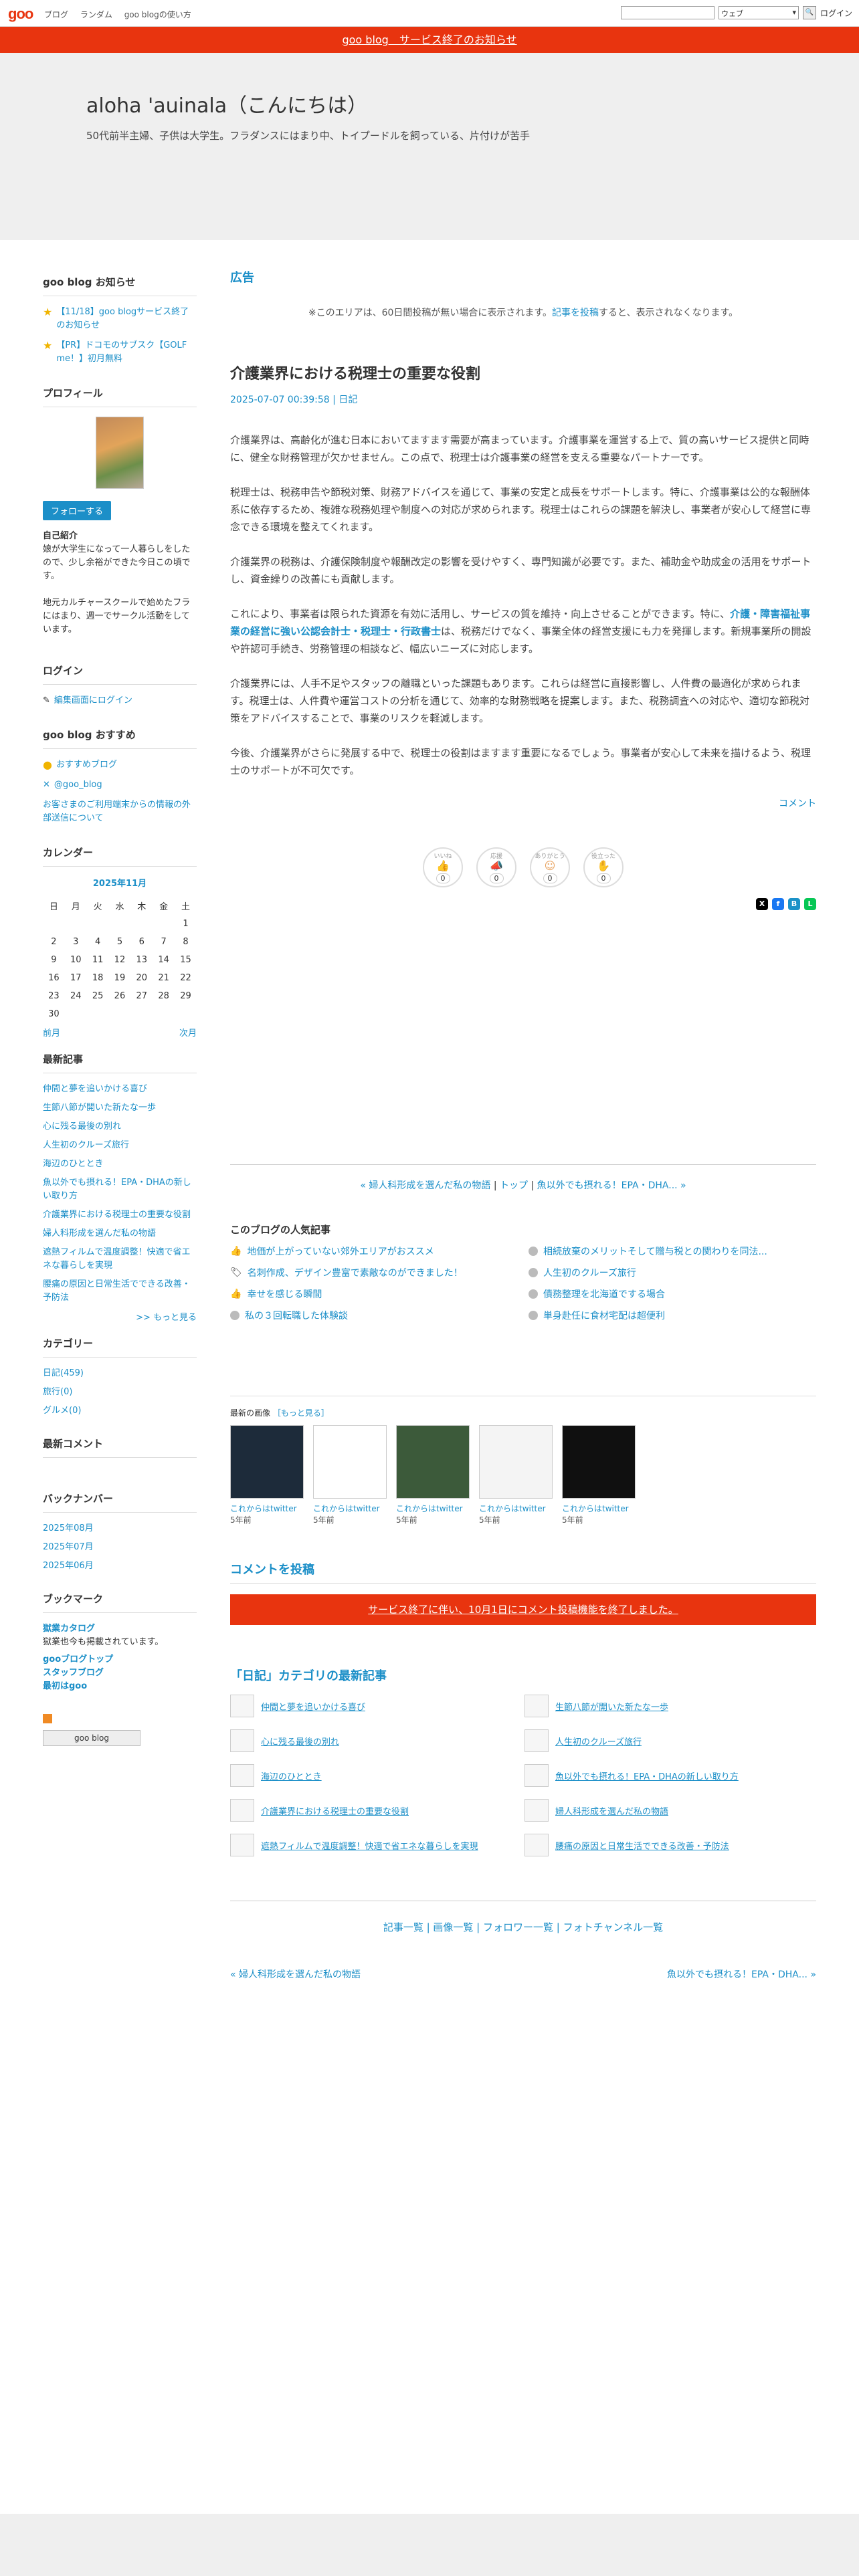 The height and width of the screenshot is (2576, 859). I want to click on category-post-link: 魚以外でも摂れる！EPA・DHAの新しい取り方, so click(647, 1775).